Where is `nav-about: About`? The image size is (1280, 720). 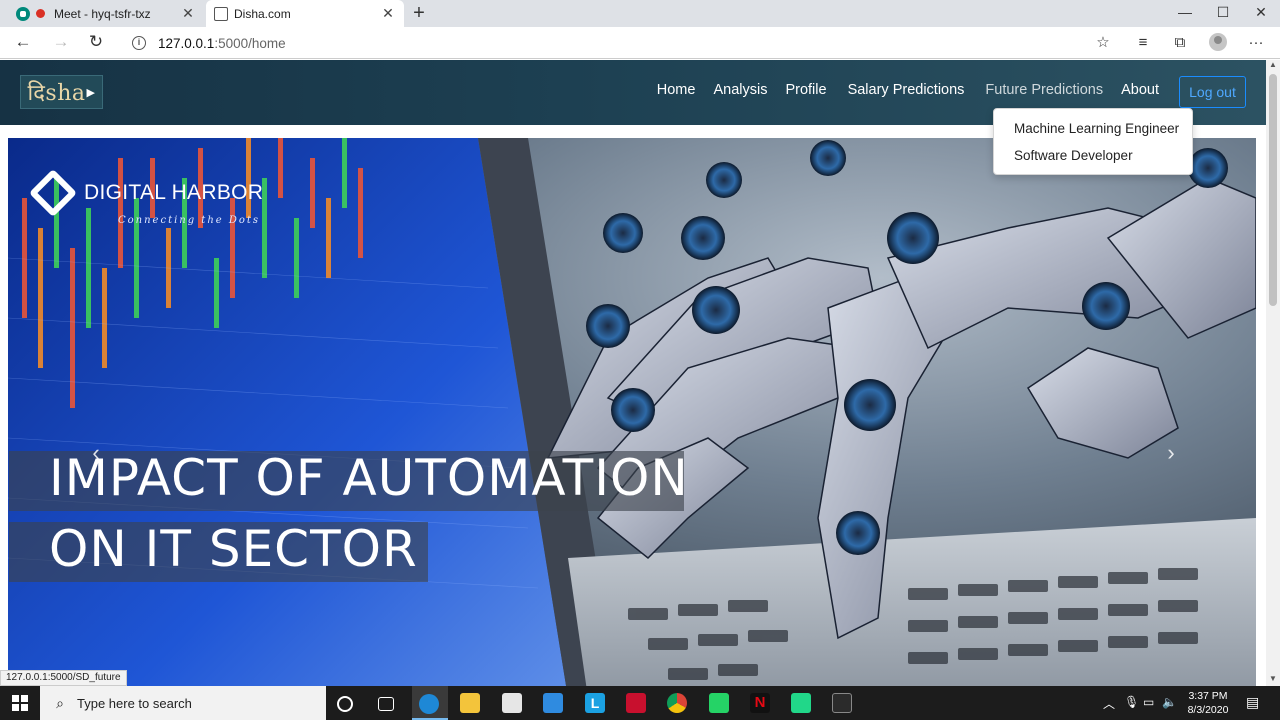
nav-about: About is located at coordinates (1140, 90).